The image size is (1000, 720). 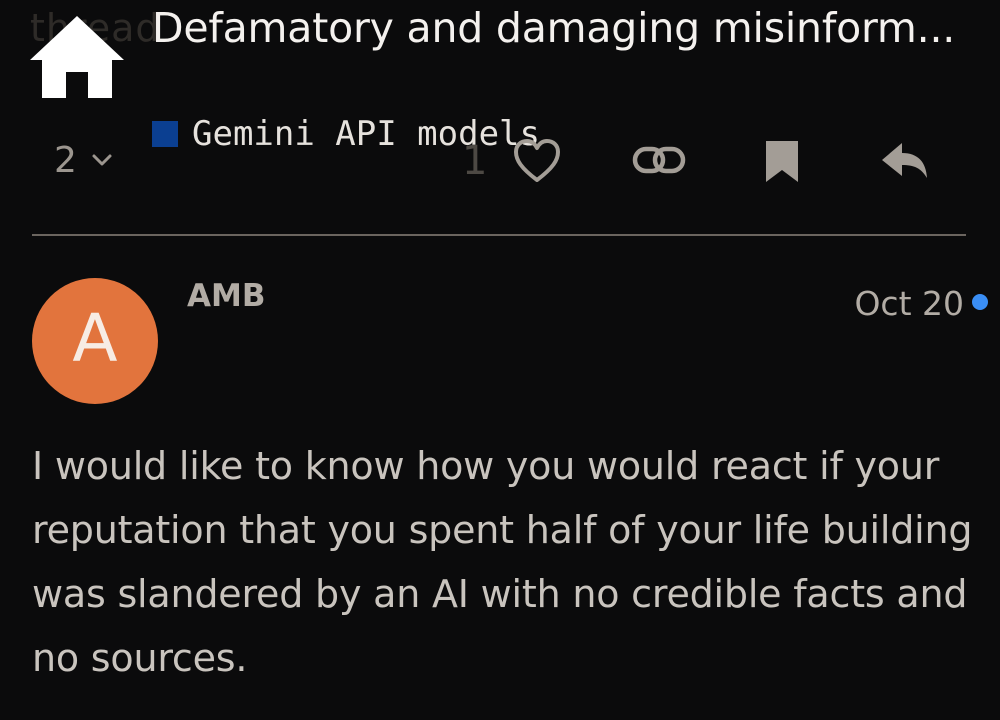 What do you see at coordinates (65, 160) in the screenshot?
I see `reply-count: 2` at bounding box center [65, 160].